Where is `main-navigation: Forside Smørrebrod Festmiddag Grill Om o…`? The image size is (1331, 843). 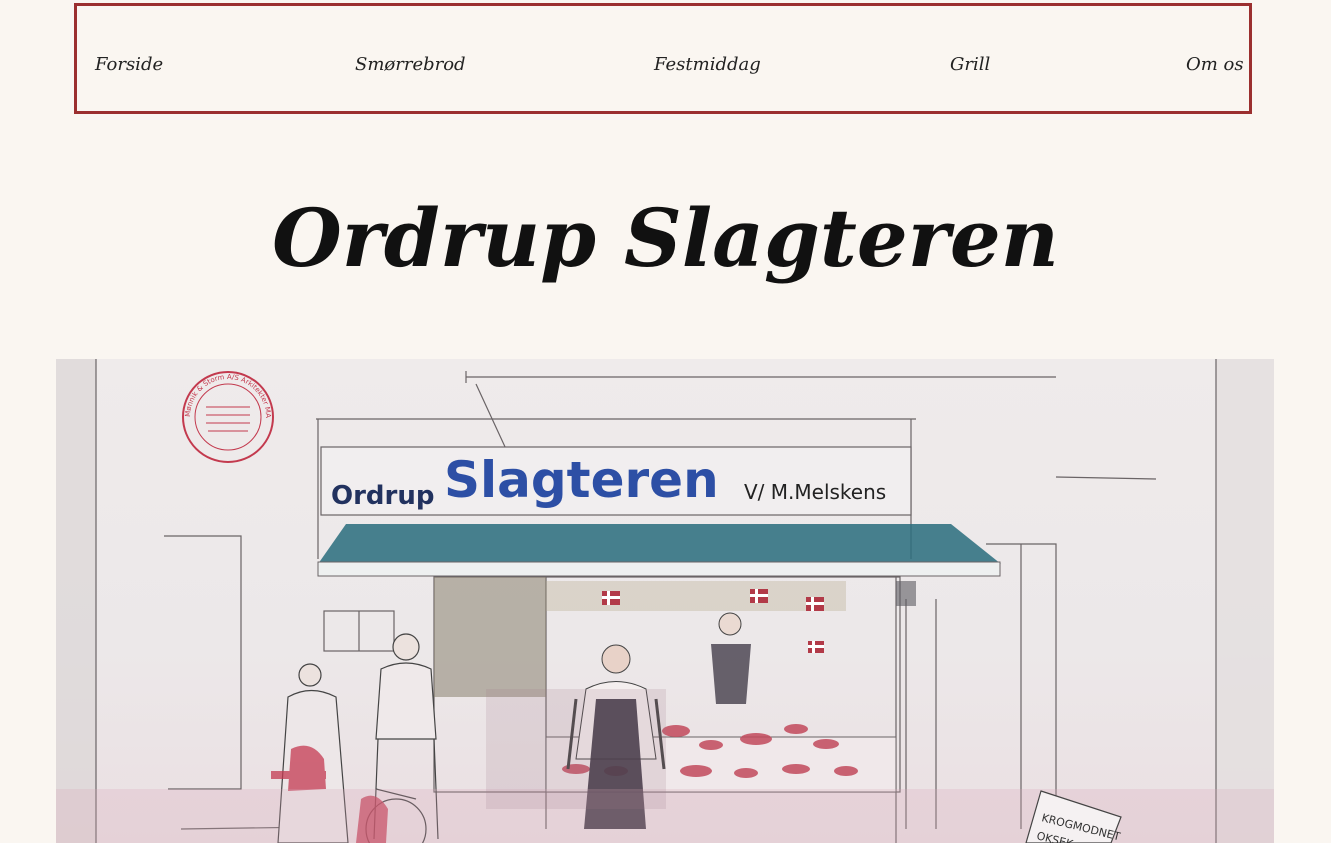
main-navigation: Forside Smørrebrod Festmiddag Grill Om o… is located at coordinates (663, 58).